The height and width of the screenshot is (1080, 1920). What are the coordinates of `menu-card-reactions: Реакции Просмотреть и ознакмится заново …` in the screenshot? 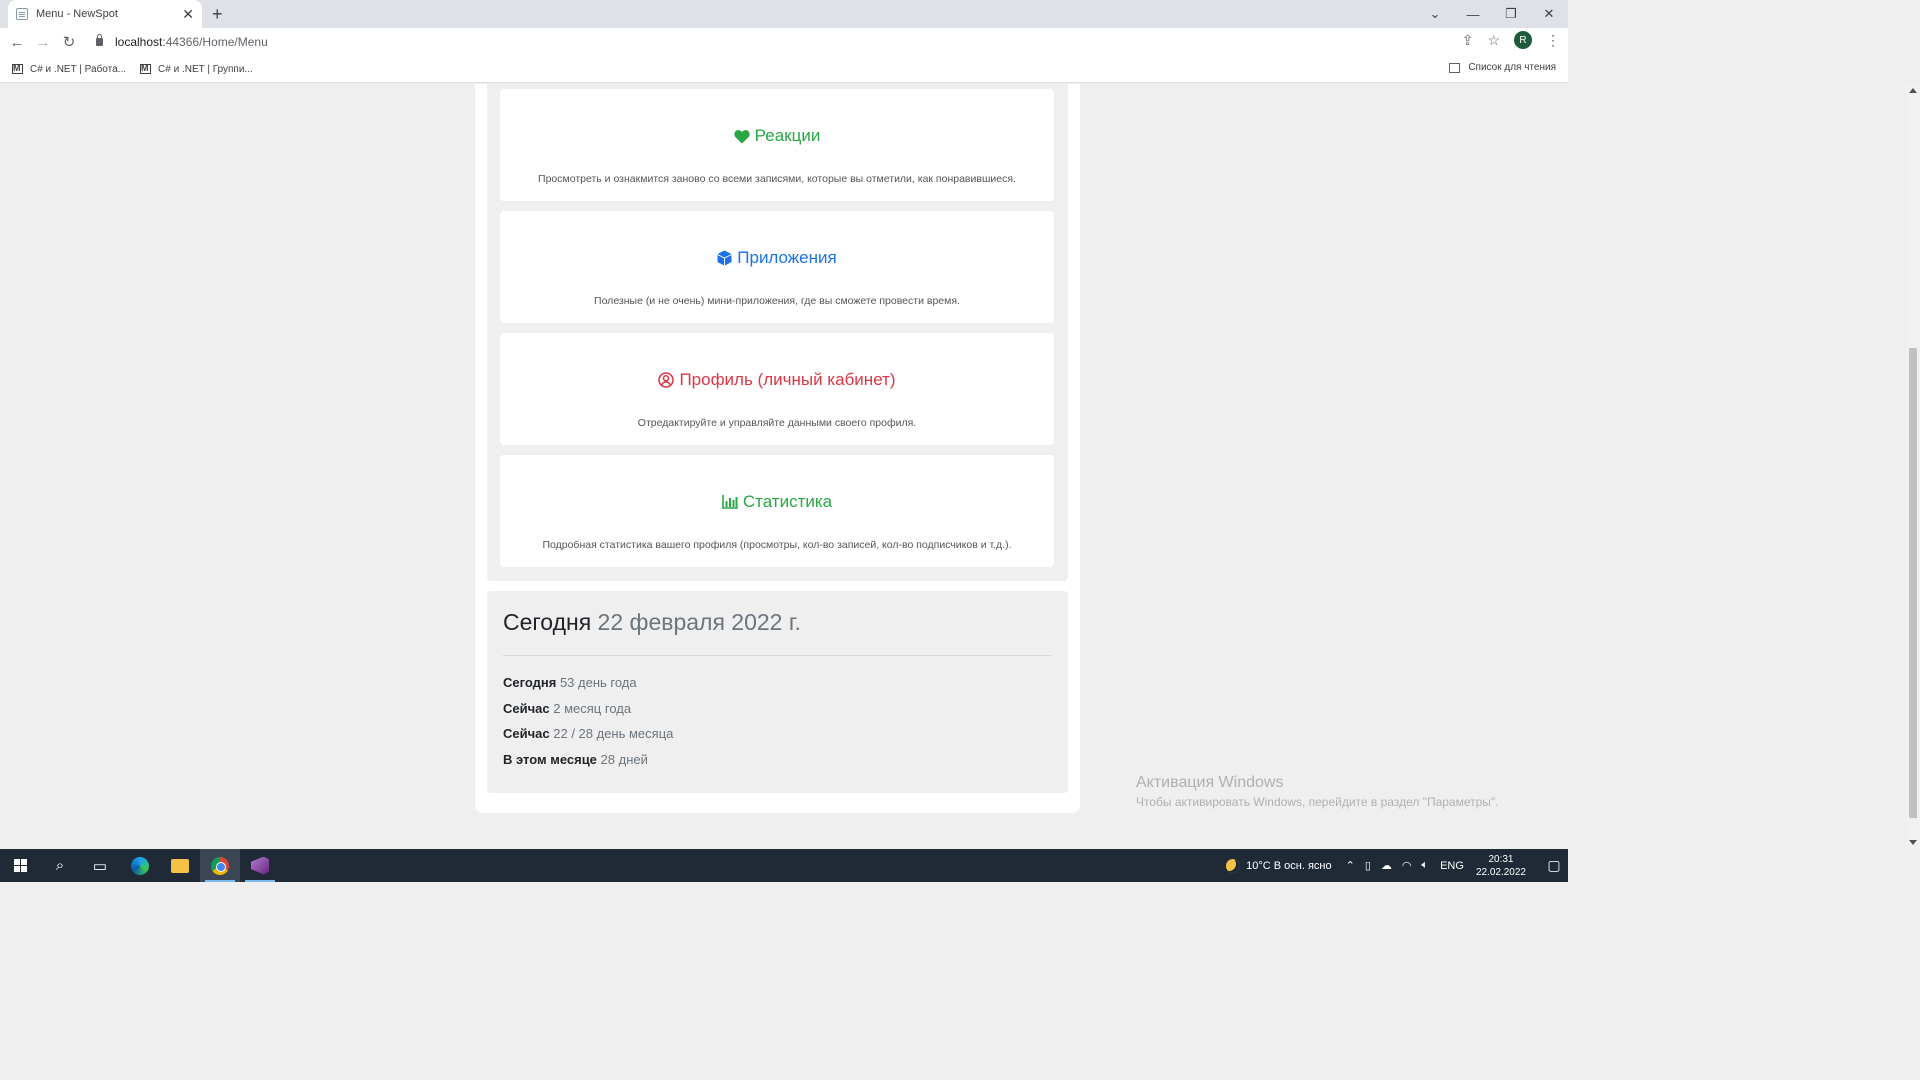 It's located at (777, 145).